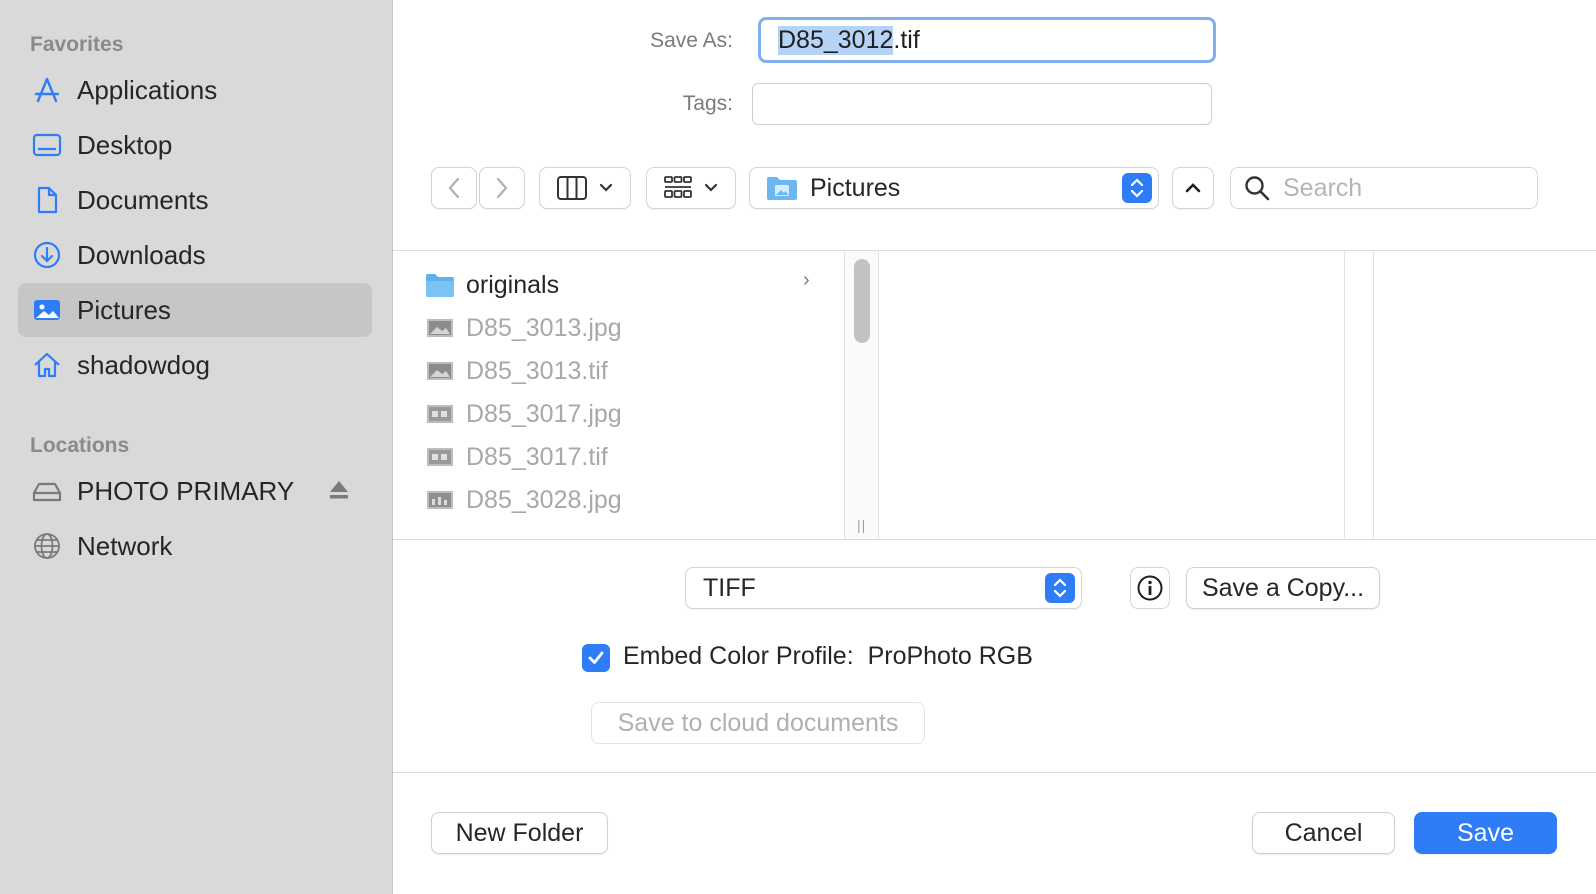 Image resolution: width=1596 pixels, height=894 pixels. I want to click on sidebar-item-network: Network, so click(195, 546).